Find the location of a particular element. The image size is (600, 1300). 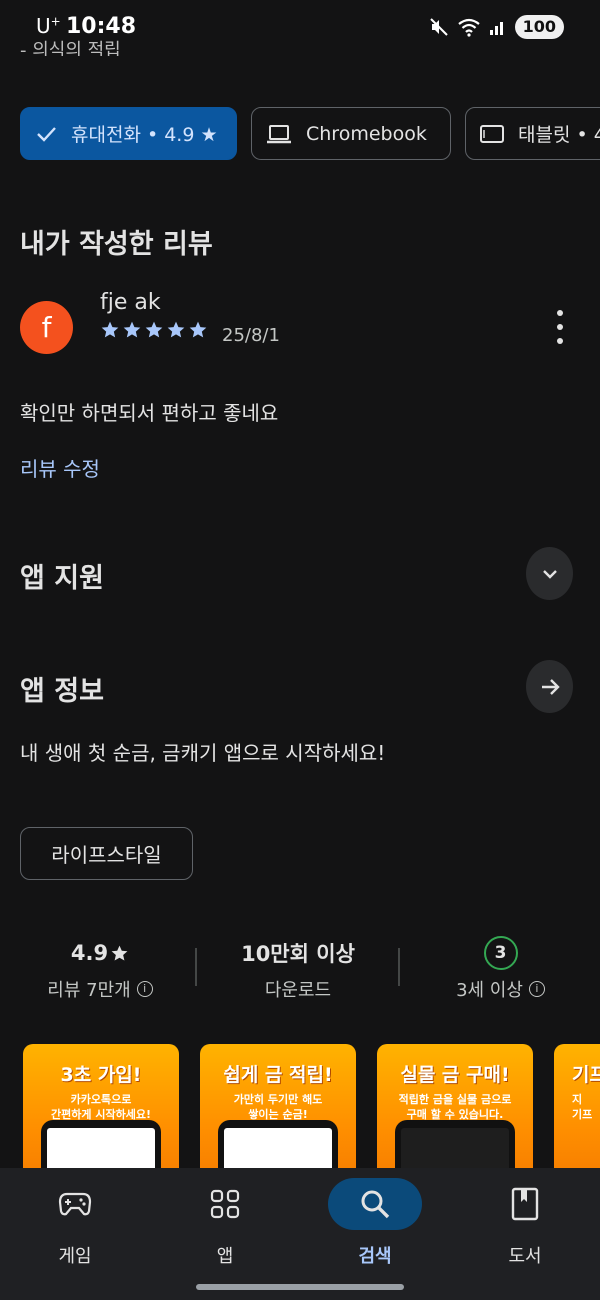

reviewer-name: fje ak is located at coordinates (130, 302).